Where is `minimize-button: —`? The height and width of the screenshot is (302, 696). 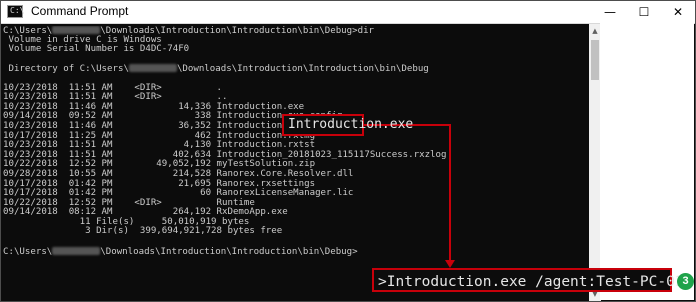 minimize-button: — is located at coordinates (610, 12).